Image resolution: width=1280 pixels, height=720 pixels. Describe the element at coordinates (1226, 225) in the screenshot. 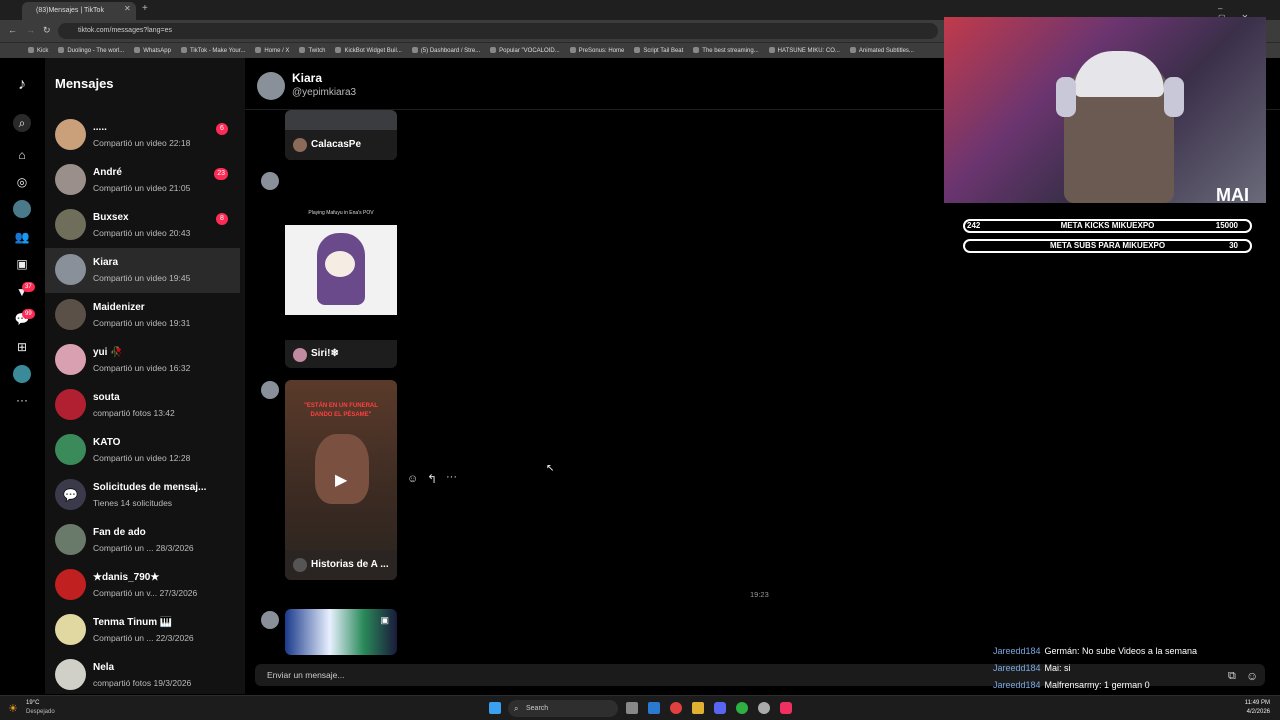

I see `kicks-goal-target: 15000` at that location.